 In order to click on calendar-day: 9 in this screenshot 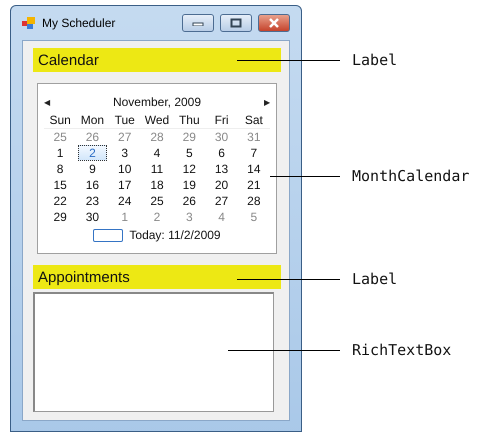, I will do `click(92, 169)`.